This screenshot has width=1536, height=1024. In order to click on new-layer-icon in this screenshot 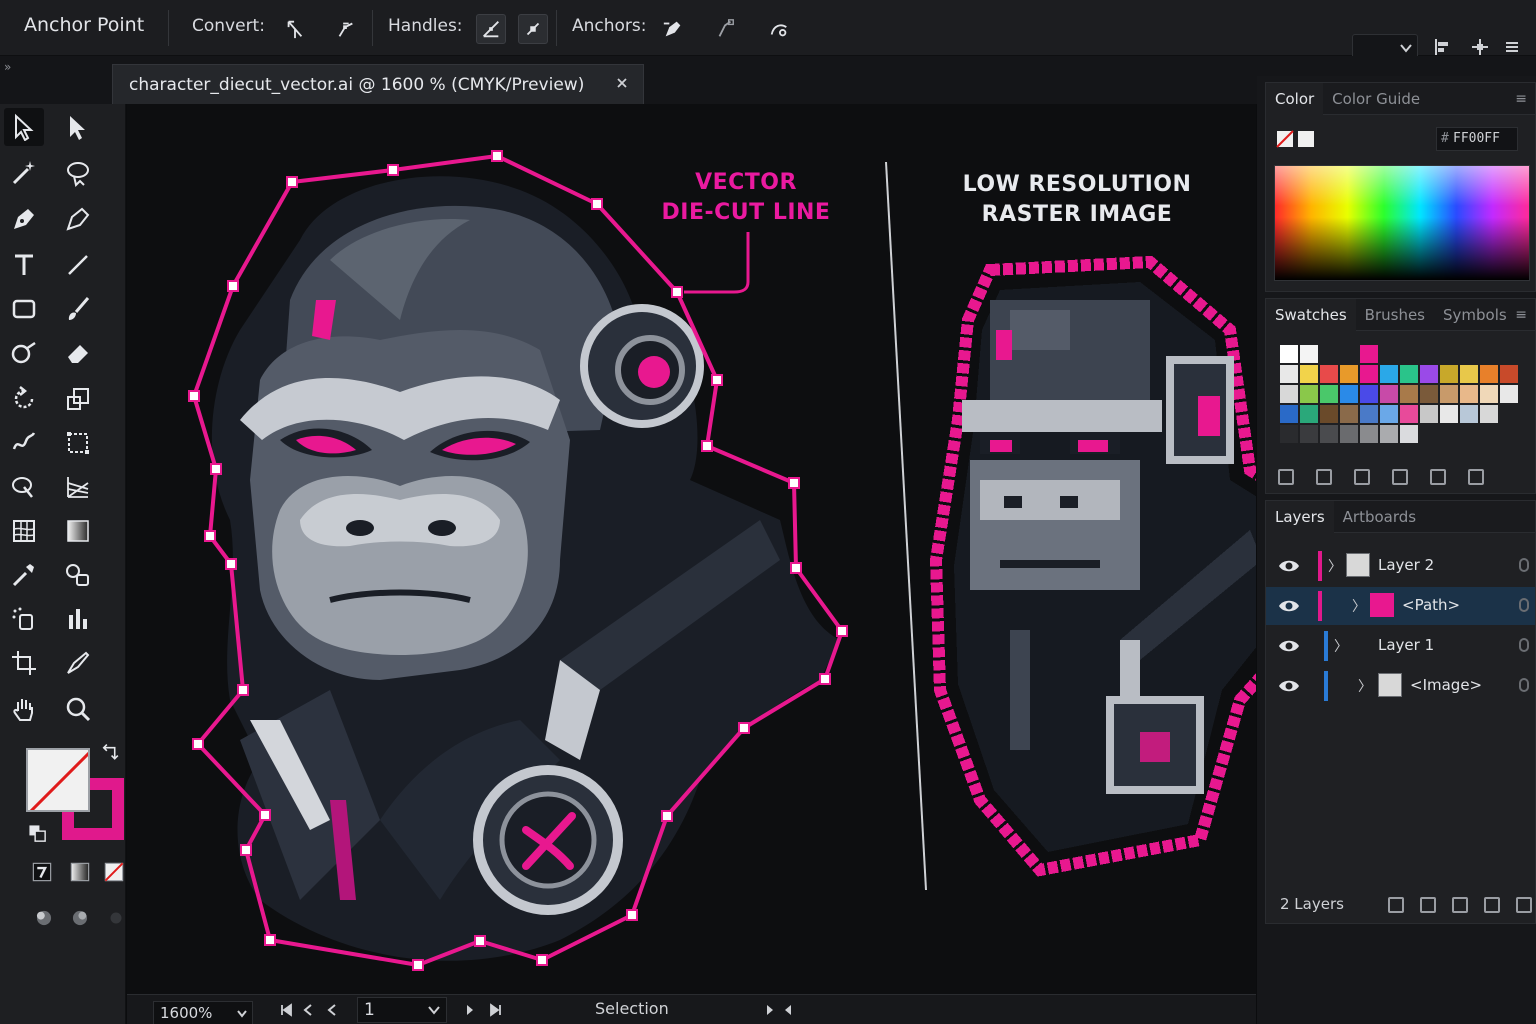, I will do `click(1492, 905)`.